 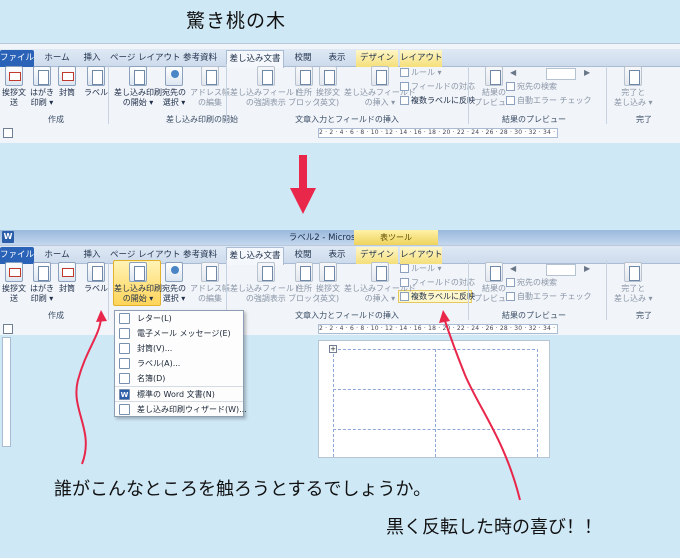 I want to click on arrow-head-left-icon, so click(x=101, y=316).